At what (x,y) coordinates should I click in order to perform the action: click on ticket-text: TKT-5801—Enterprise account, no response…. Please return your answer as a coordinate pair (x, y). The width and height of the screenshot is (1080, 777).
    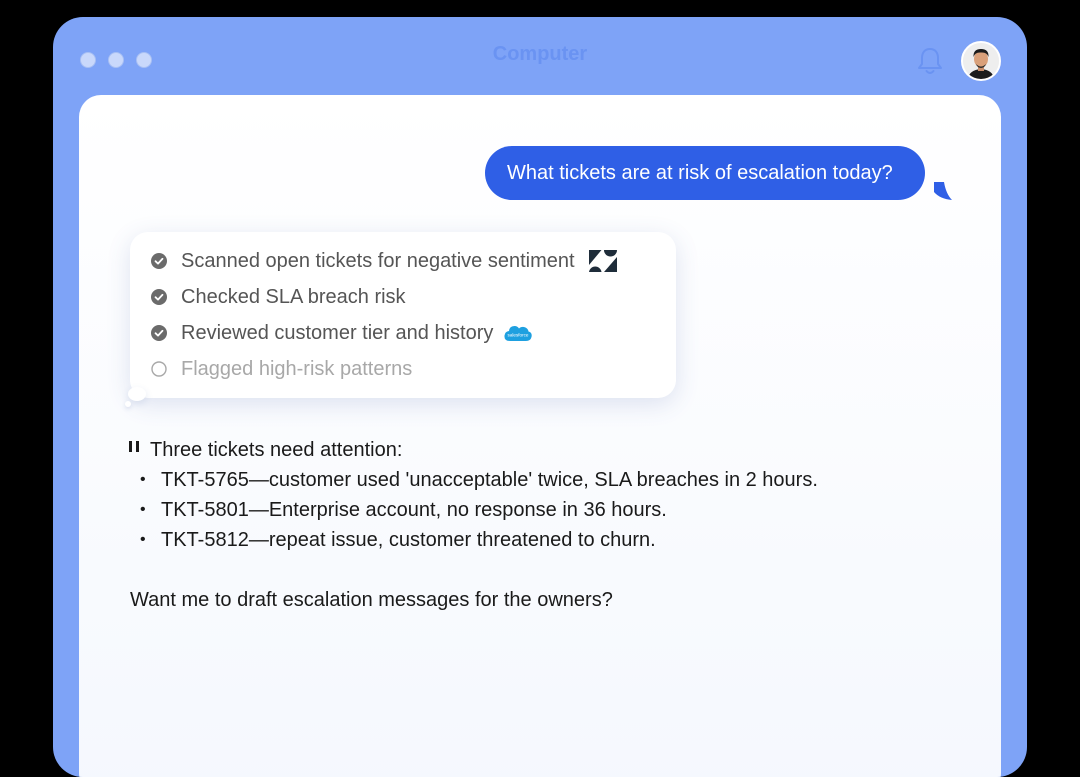
    Looking at the image, I should click on (414, 510).